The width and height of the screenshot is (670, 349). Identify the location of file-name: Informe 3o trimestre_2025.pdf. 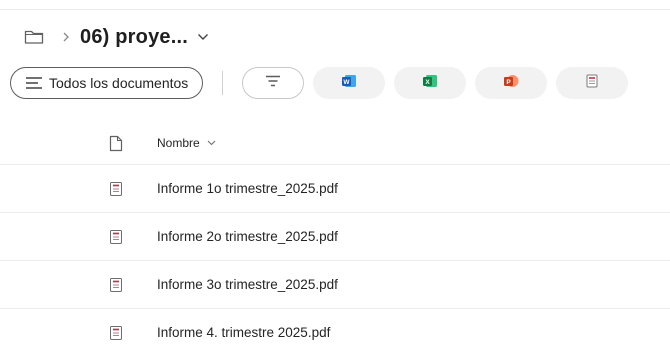
(247, 284).